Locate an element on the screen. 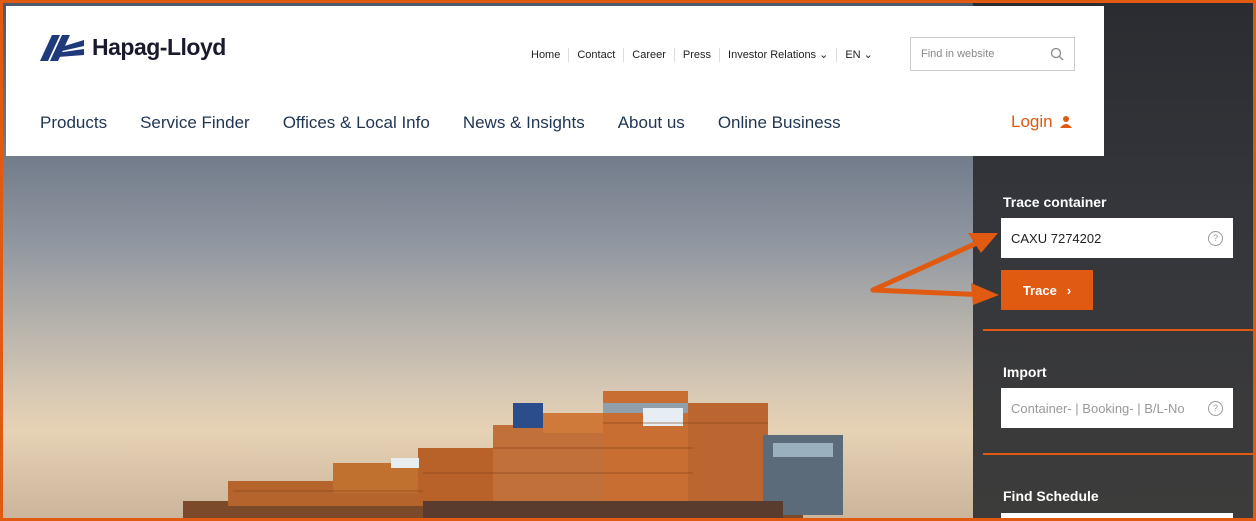 The image size is (1256, 521). annotation-arrows is located at coordinates (934, 269).